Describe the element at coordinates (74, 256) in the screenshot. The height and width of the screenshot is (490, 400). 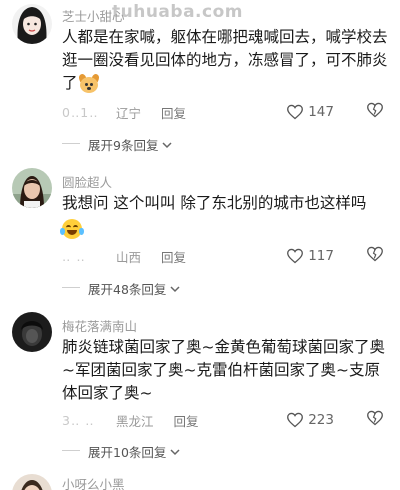
I see `blurred-timestamp: ‥ ‥` at that location.